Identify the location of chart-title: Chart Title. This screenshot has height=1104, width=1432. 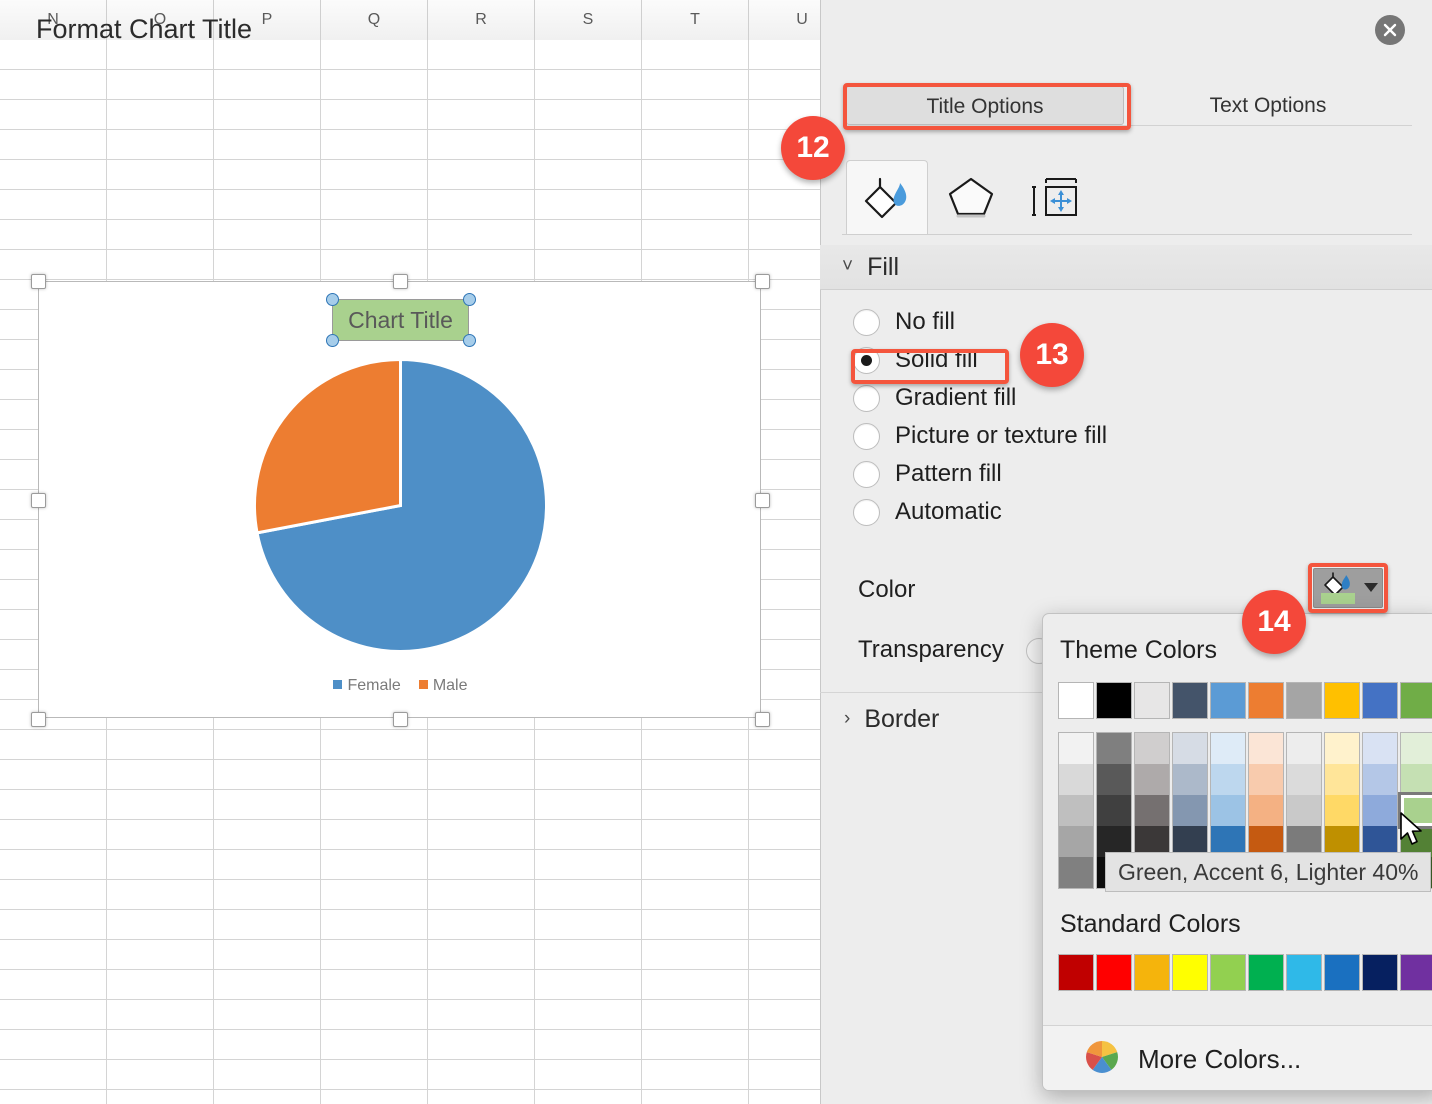
(400, 320).